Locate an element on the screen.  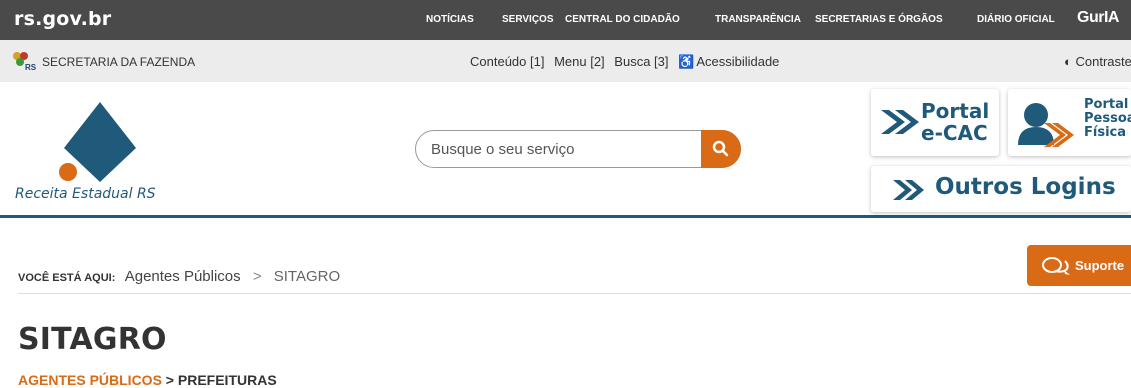
sub-breadcrumb: AGENTES PÚBLICOS > PREFEITURAS is located at coordinates (147, 380).